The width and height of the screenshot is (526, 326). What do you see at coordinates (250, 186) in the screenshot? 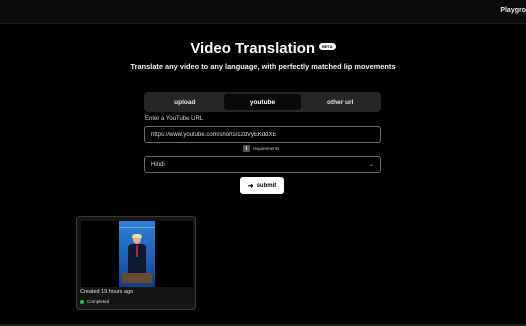
I see `arrow-right-icon: ➜` at bounding box center [250, 186].